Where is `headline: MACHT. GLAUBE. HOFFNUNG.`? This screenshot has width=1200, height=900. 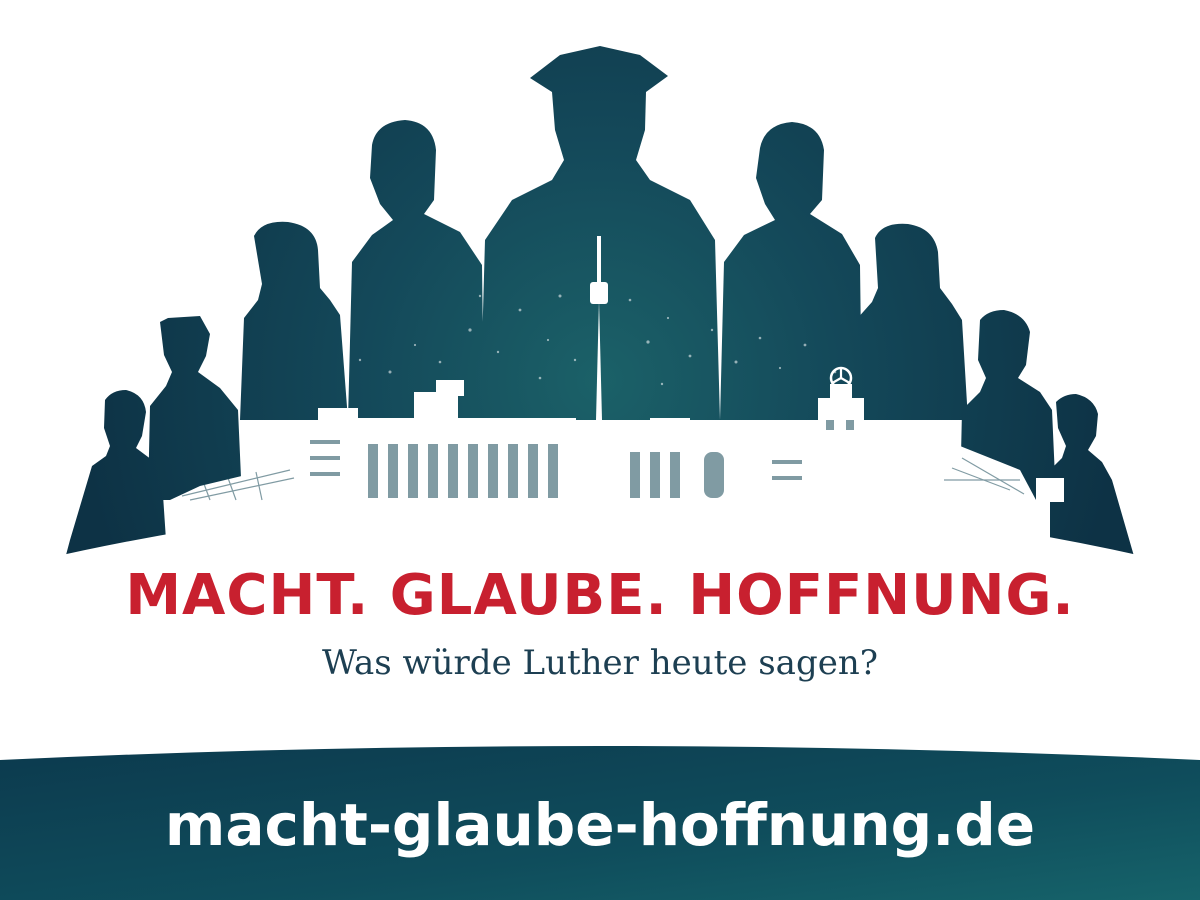 headline: MACHT. GLAUBE. HOFFNUNG. is located at coordinates (600, 595).